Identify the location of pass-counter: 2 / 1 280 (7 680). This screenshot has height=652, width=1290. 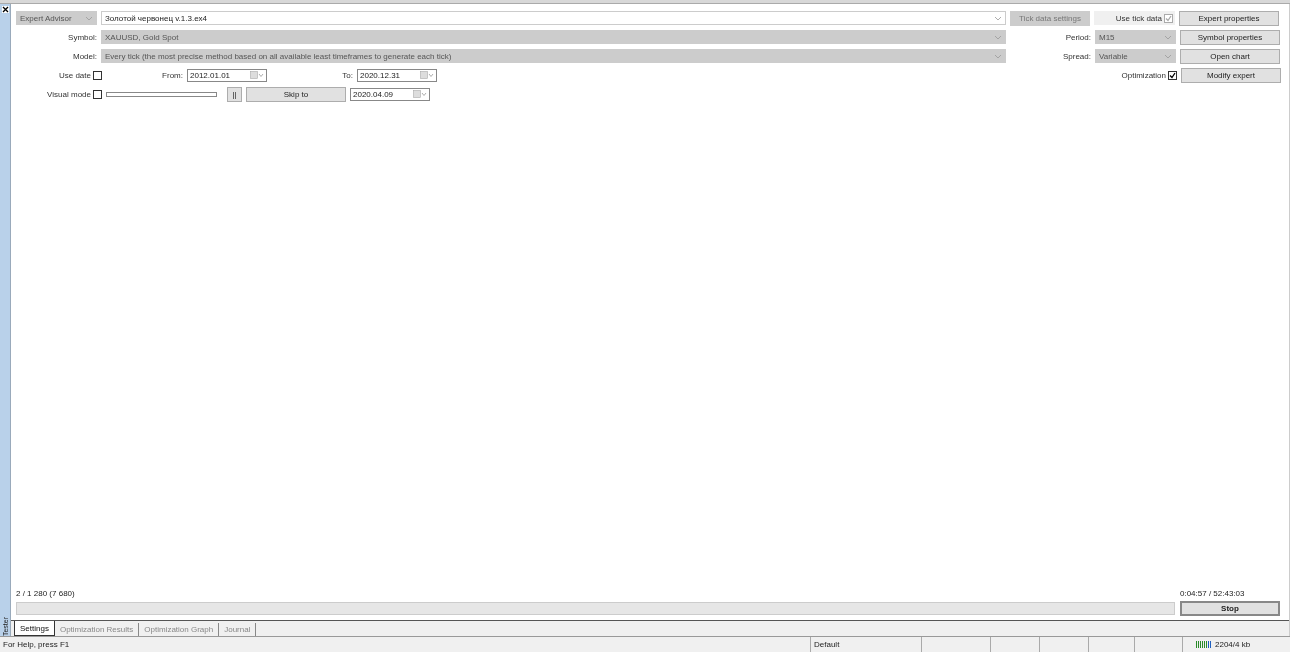
(45, 593).